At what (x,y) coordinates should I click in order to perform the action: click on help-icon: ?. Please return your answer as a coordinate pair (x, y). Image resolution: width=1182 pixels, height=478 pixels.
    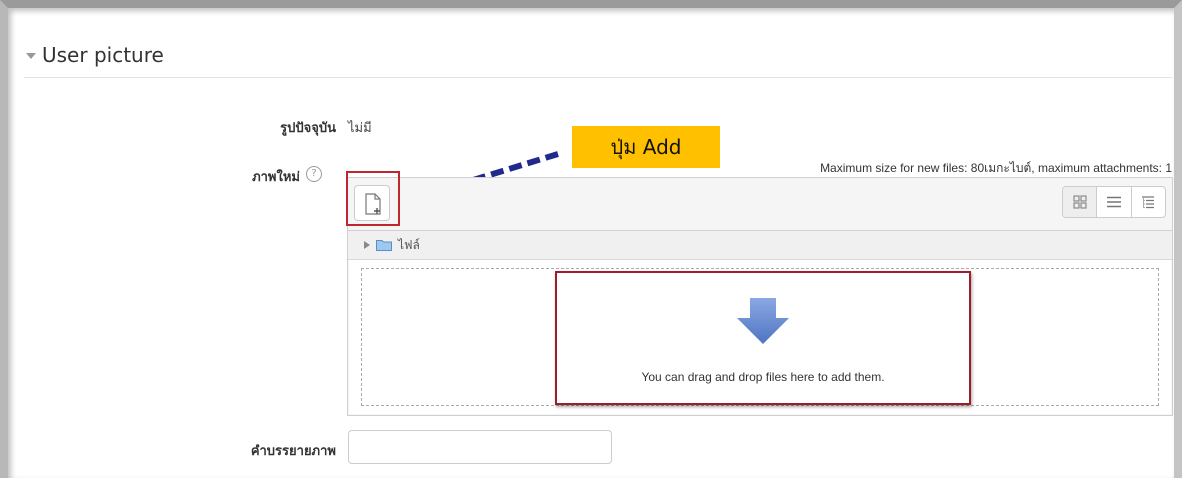
    Looking at the image, I should click on (314, 174).